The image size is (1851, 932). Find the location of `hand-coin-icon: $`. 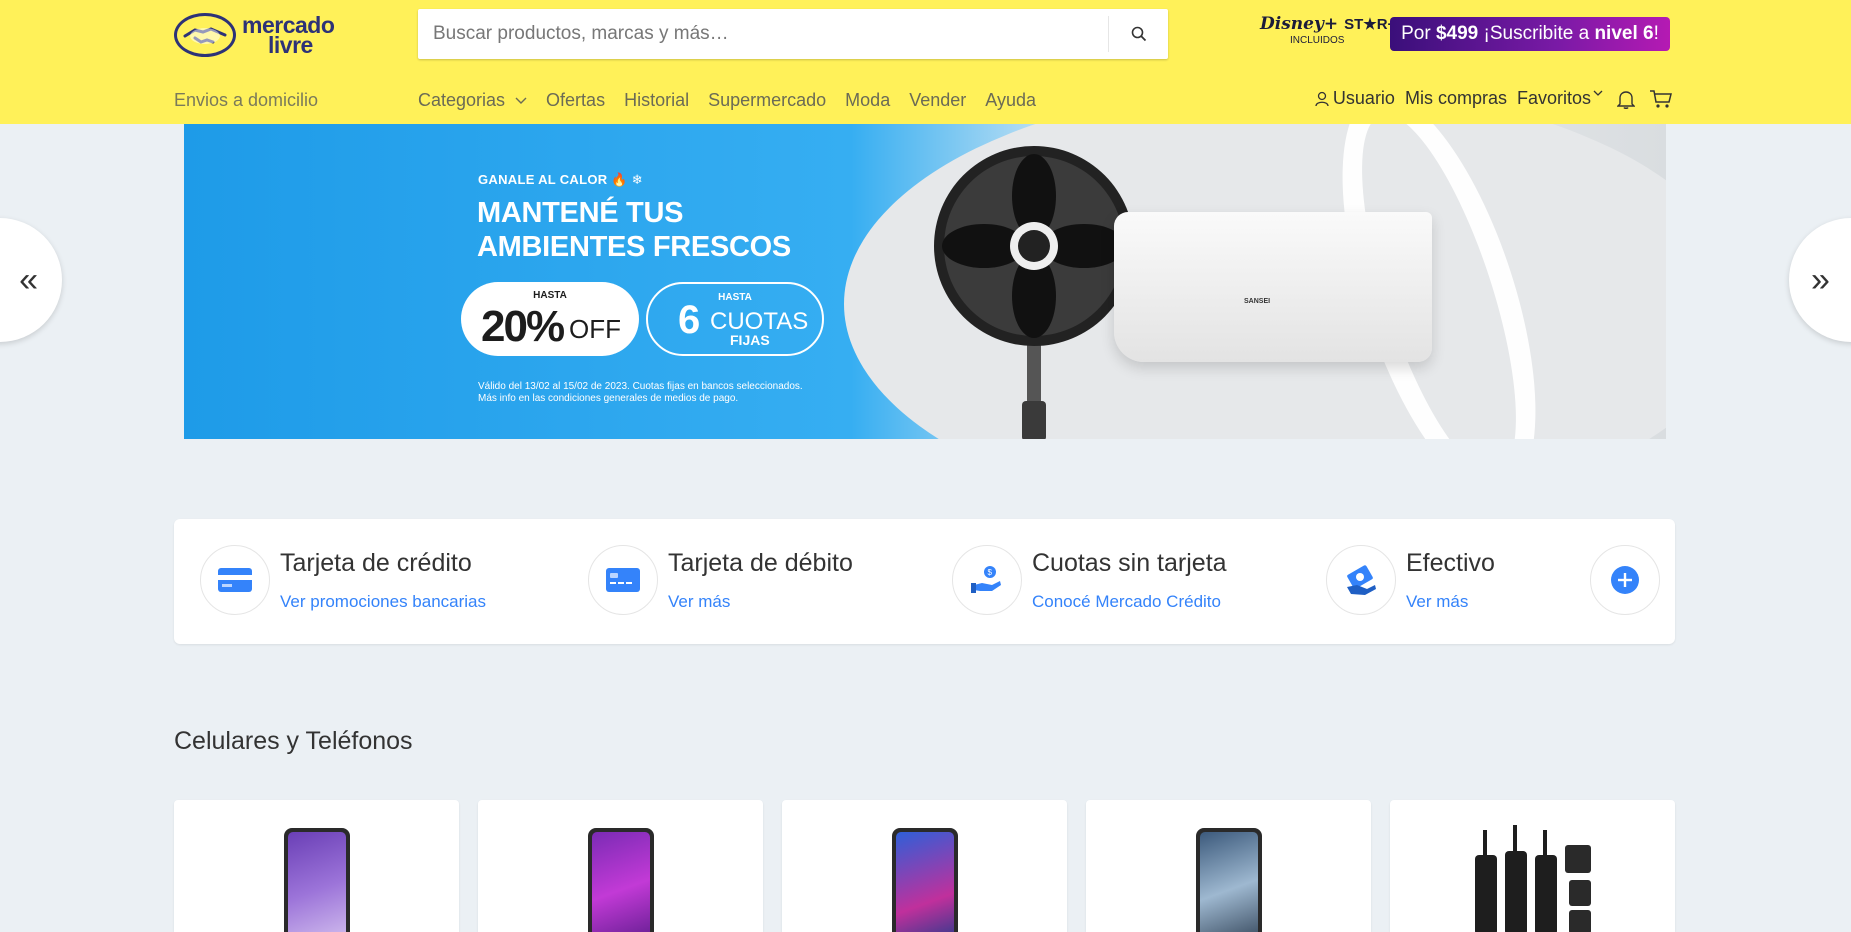

hand-coin-icon: $ is located at coordinates (987, 580).